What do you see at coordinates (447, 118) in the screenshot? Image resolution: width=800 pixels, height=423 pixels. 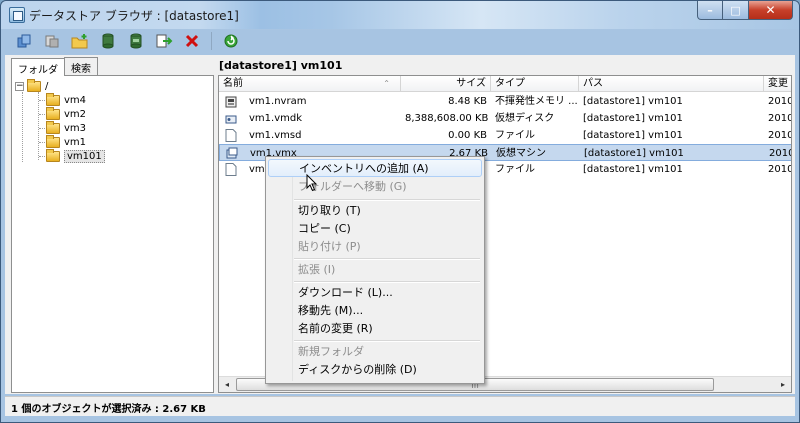 I see `file-size: 8,388,608.00 KB` at bounding box center [447, 118].